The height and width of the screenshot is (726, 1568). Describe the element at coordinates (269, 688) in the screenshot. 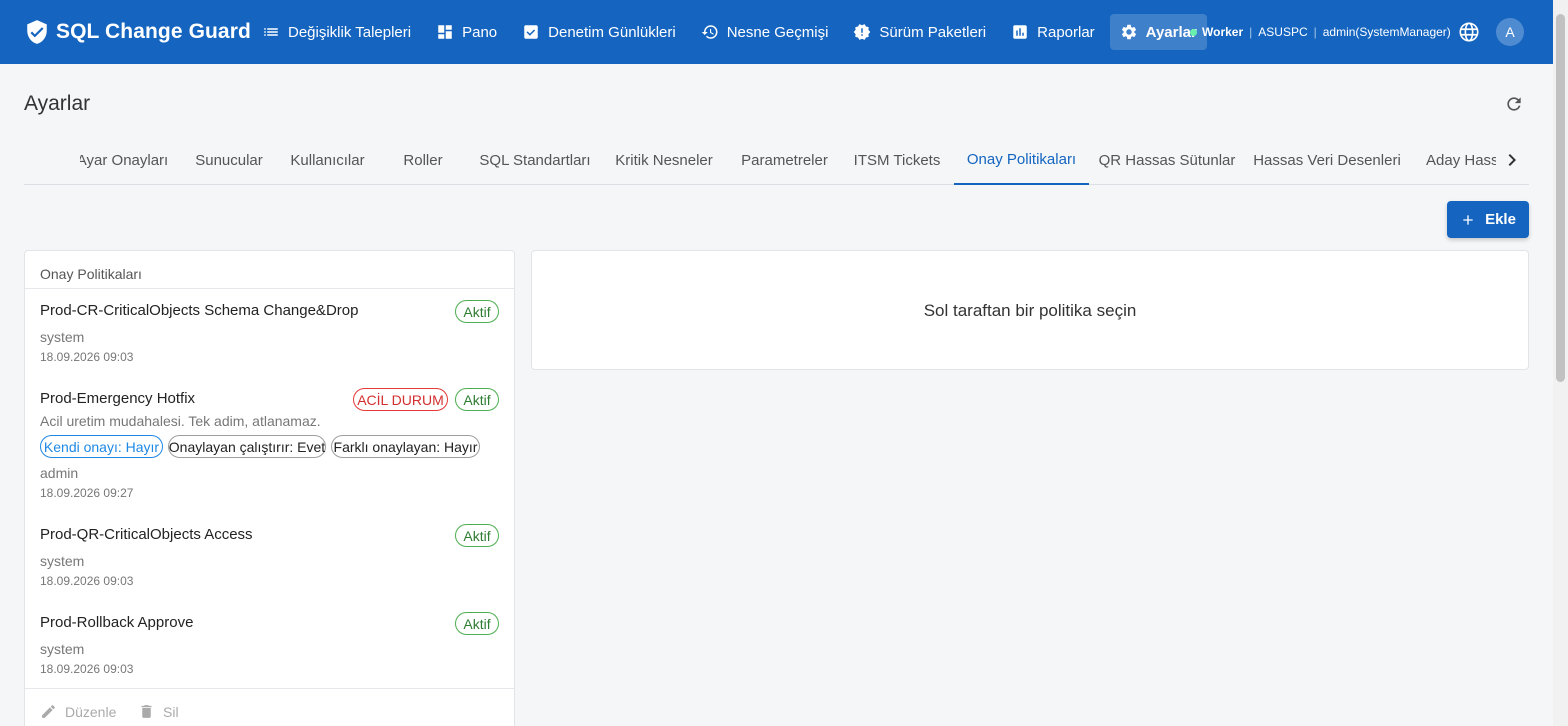

I see `divider` at that location.